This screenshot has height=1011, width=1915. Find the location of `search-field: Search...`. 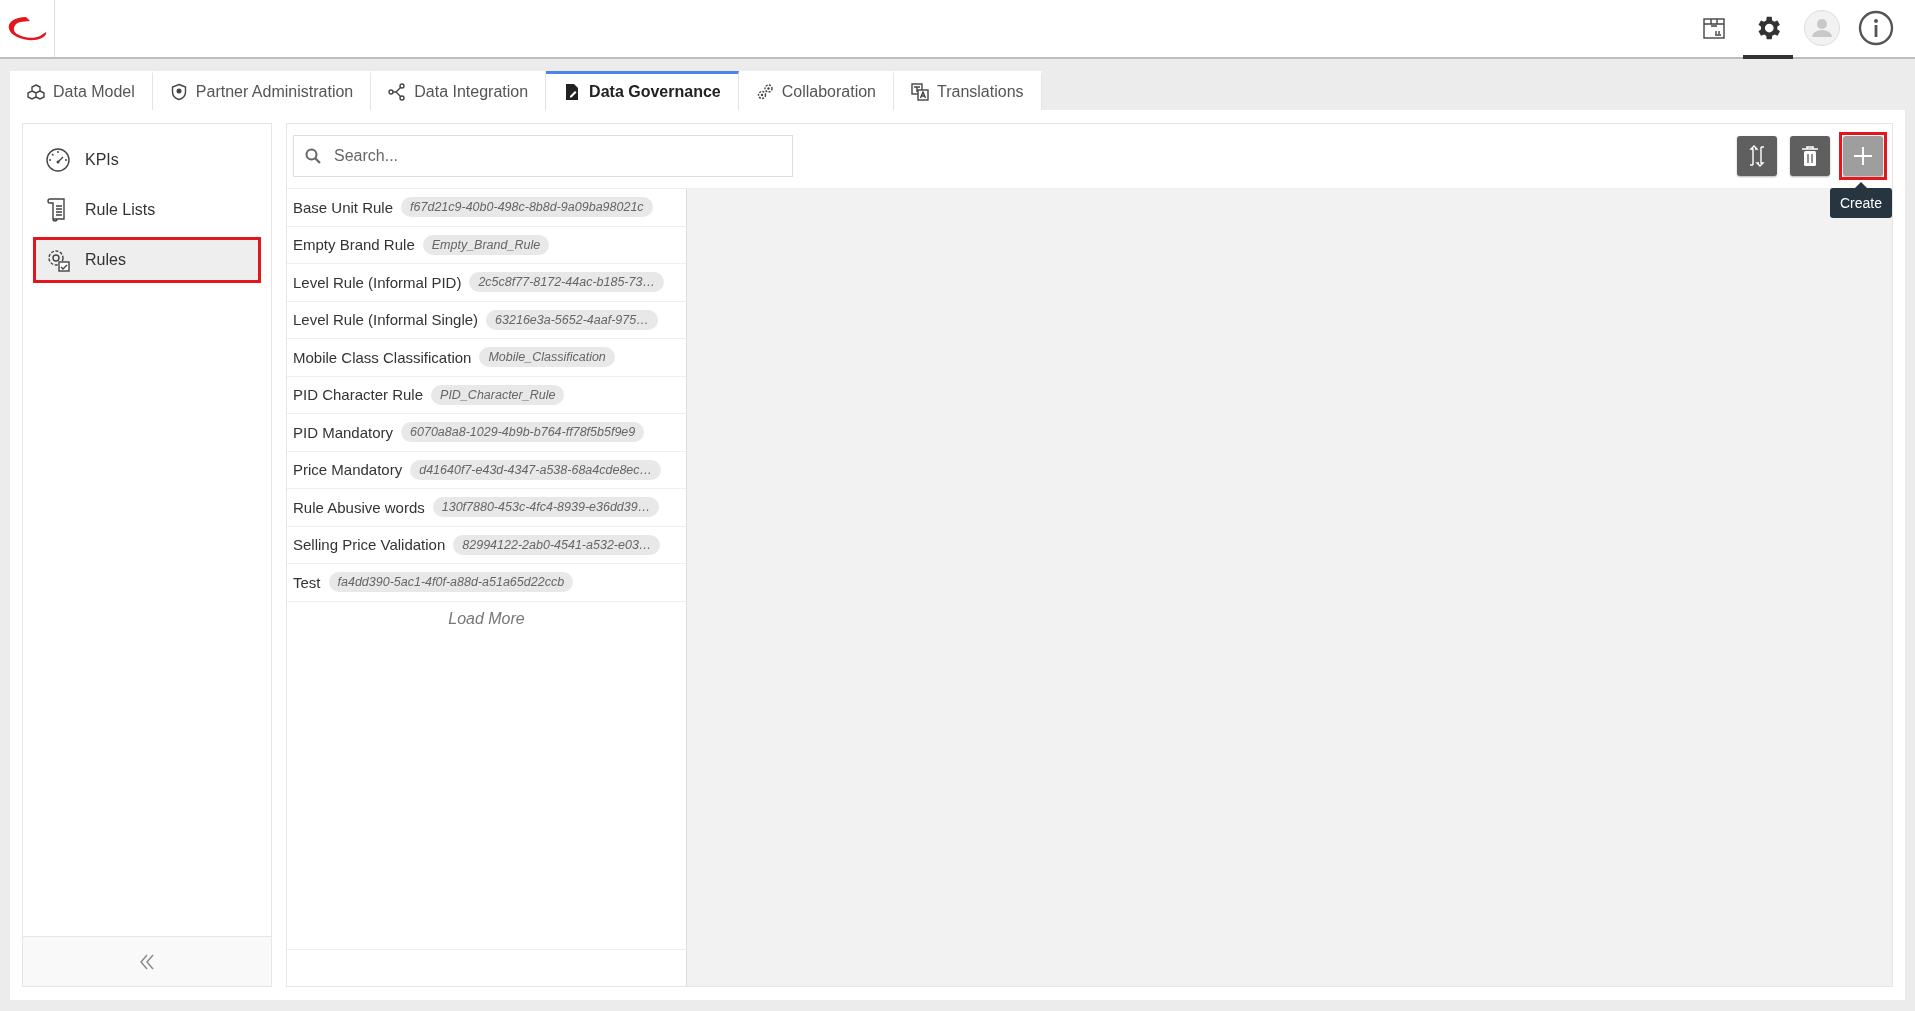

search-field: Search... is located at coordinates (543, 156).